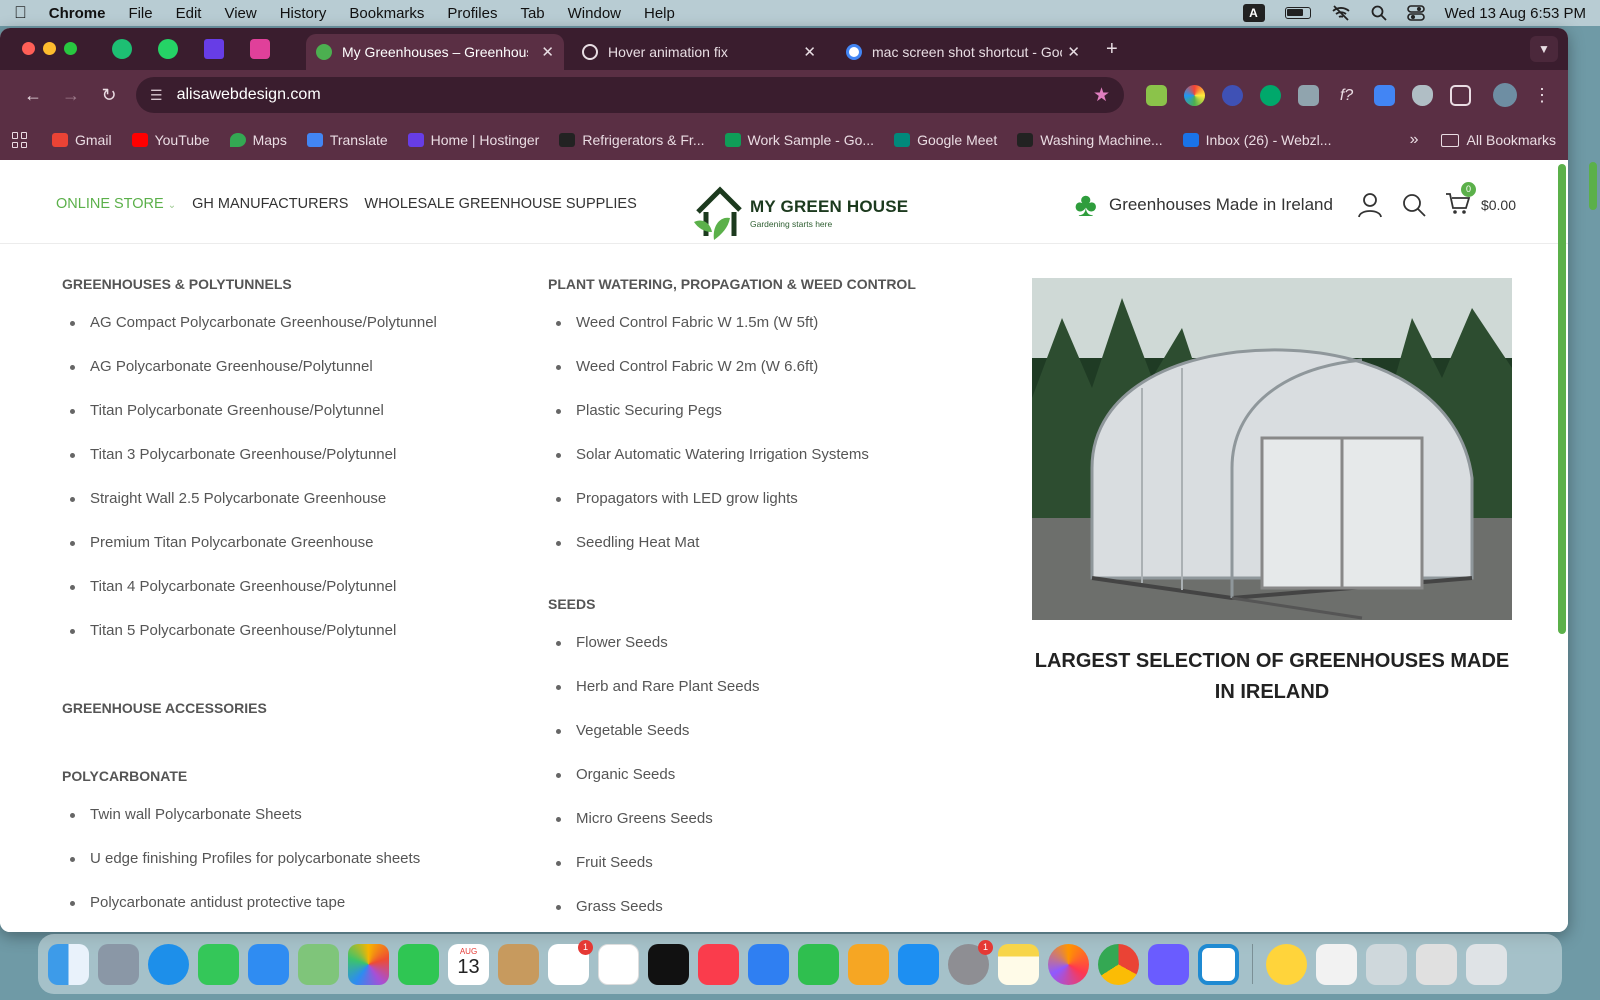 The image size is (1600, 1000). What do you see at coordinates (386, 13) in the screenshot?
I see `menu-bookmarks: Bookmarks` at bounding box center [386, 13].